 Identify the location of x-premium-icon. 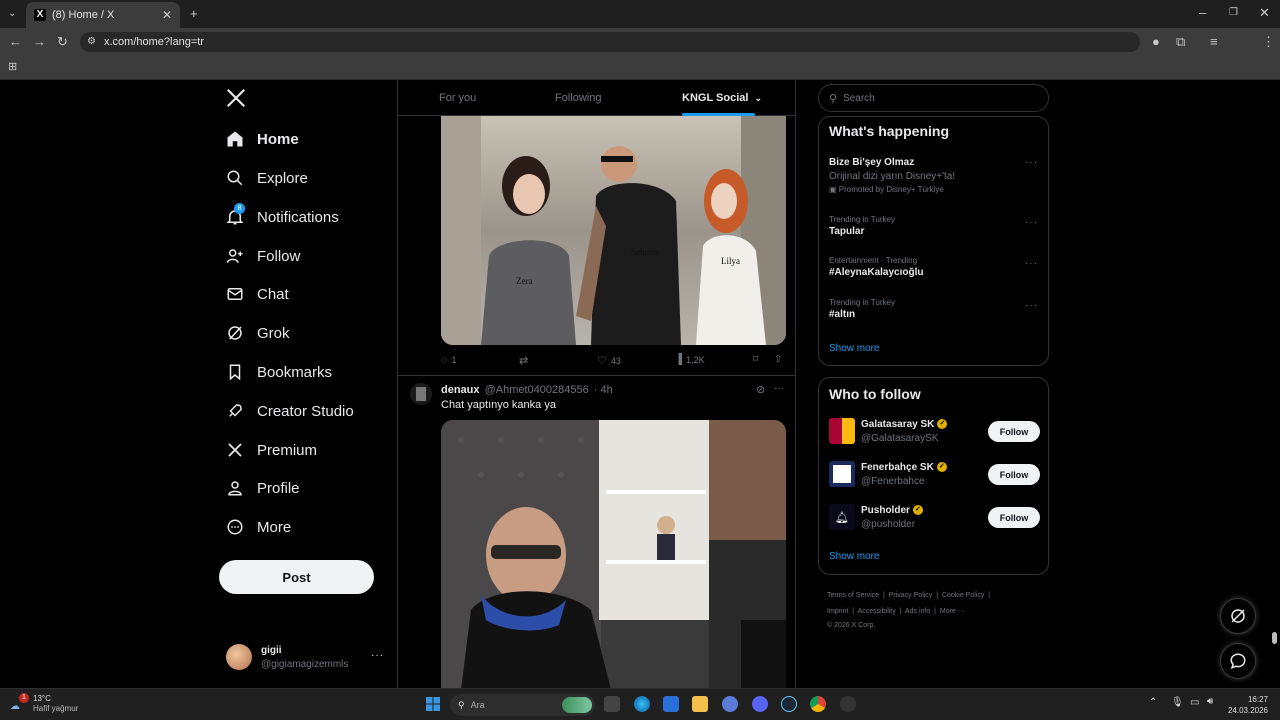
(235, 450).